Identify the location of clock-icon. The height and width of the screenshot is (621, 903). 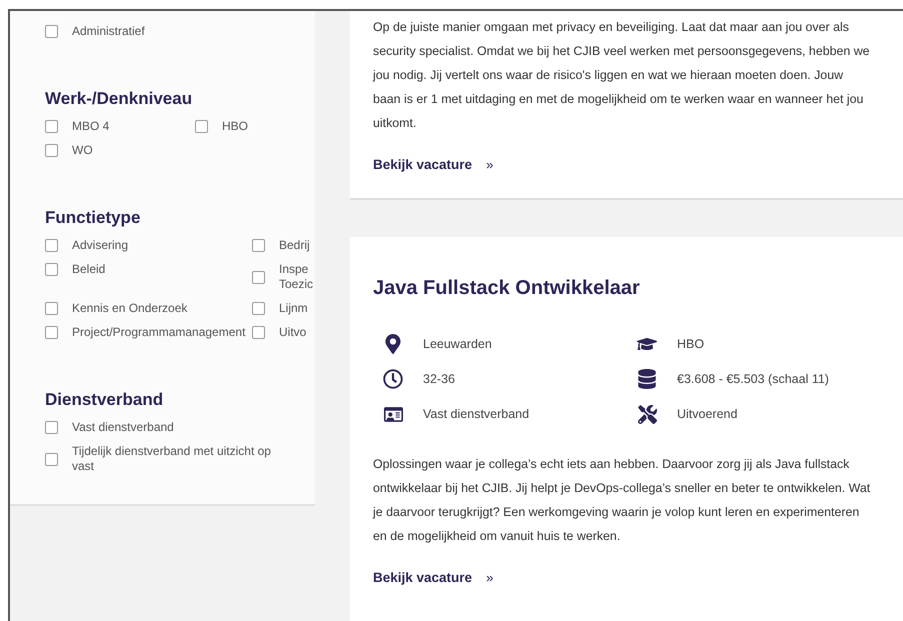
(393, 379).